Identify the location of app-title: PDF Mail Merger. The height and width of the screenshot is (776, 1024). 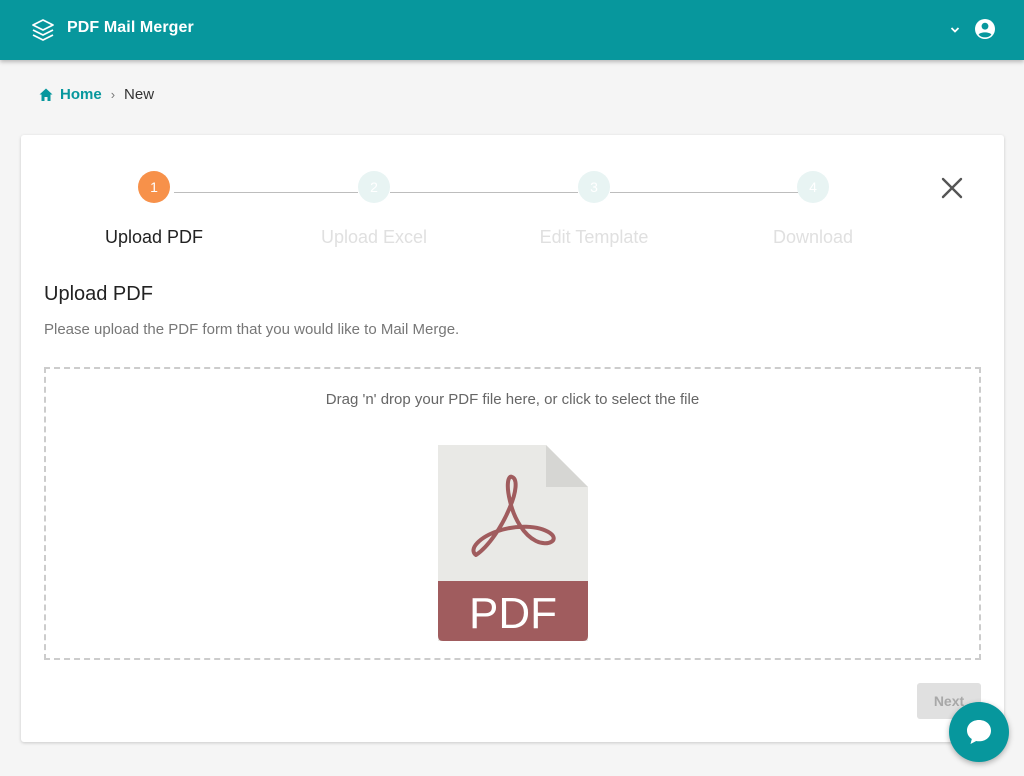
(130, 28).